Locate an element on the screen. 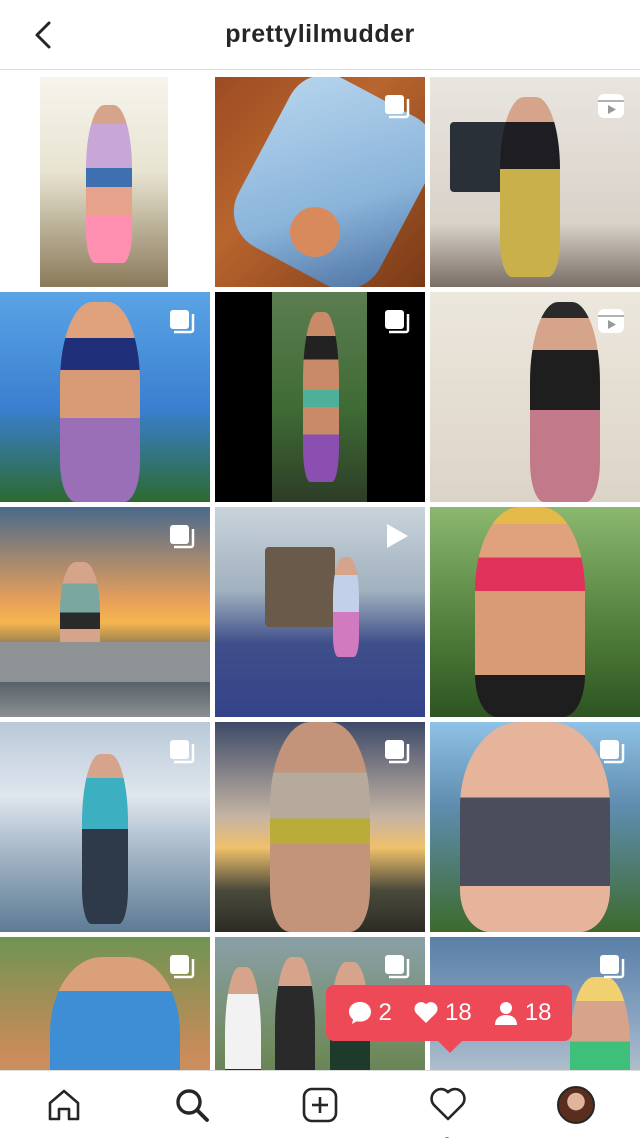  profile-avatar is located at coordinates (576, 1104).